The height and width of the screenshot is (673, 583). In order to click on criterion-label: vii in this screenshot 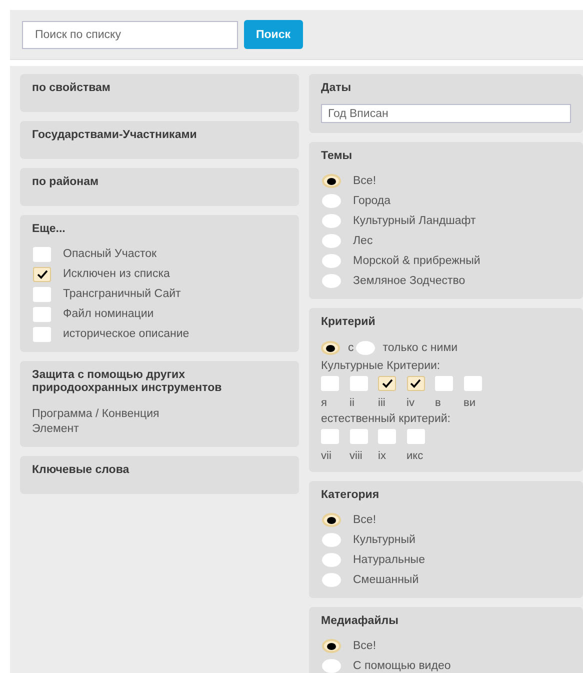, I will do `click(326, 456)`.